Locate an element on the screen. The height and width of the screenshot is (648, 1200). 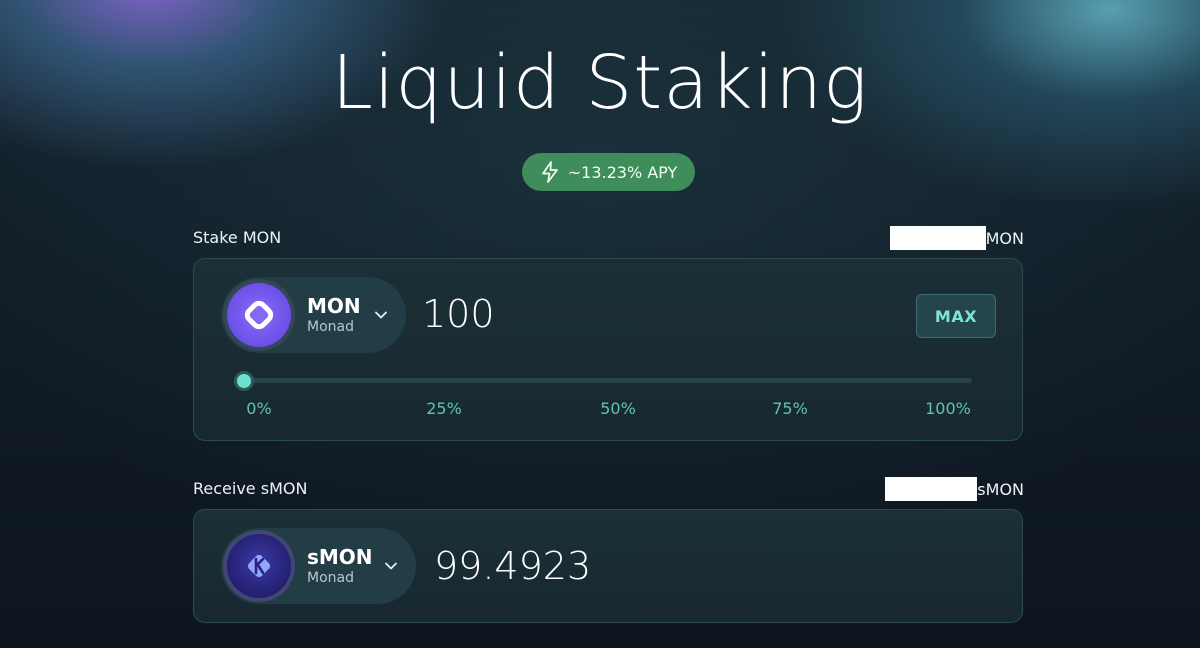
receive-token-selector: sMON Monad is located at coordinates (318, 566).